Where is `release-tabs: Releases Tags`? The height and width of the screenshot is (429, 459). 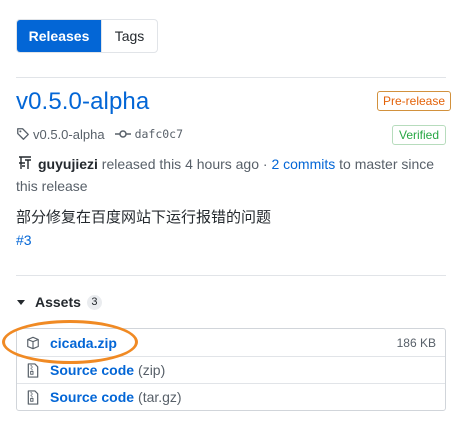
release-tabs: Releases Tags is located at coordinates (87, 36).